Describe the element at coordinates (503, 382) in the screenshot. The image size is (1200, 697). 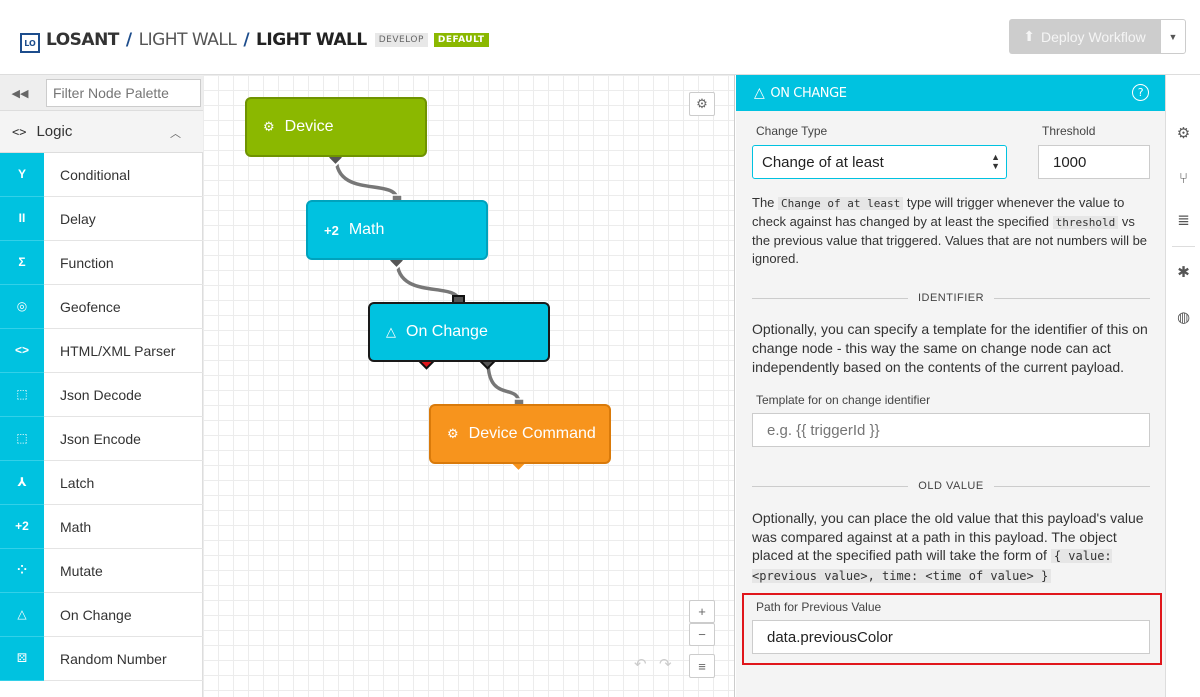
I see `wire-onchange-to-command` at that location.